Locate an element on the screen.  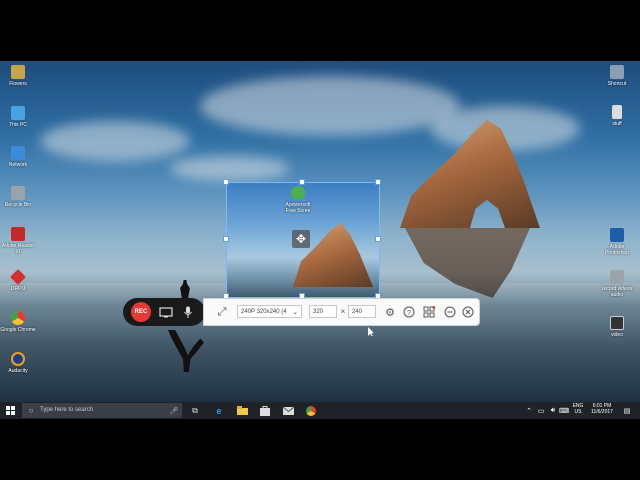
notification-icon: ▤ is located at coordinates (627, 410).